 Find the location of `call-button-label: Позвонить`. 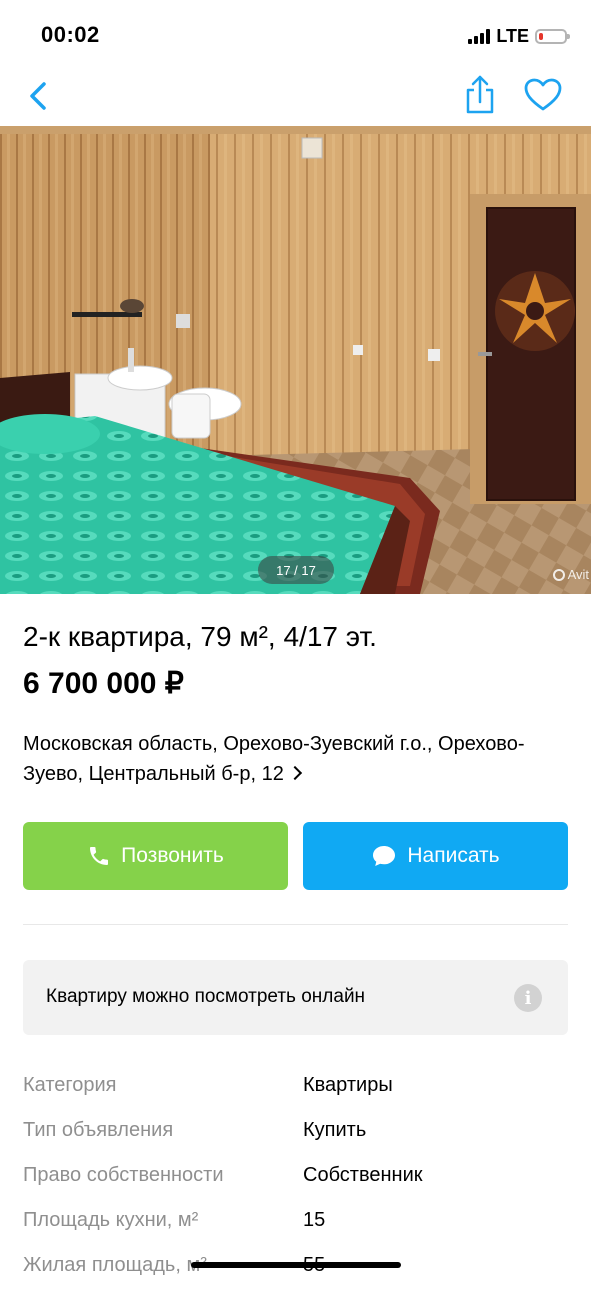

call-button-label: Позвонить is located at coordinates (172, 855).